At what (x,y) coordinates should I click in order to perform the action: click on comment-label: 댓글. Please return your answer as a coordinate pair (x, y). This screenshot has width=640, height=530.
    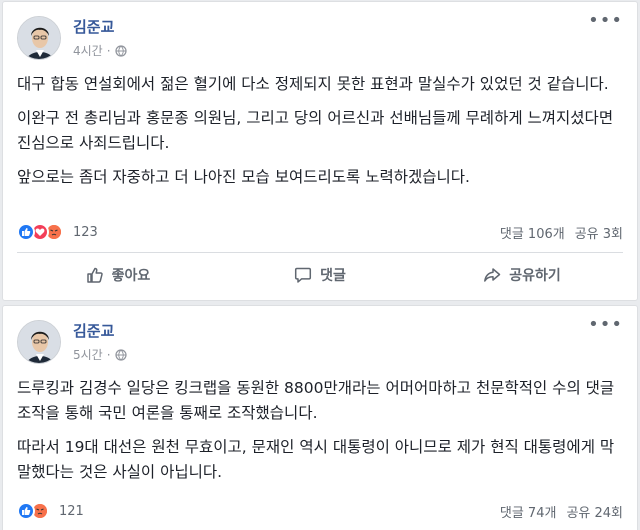
    Looking at the image, I should click on (333, 275).